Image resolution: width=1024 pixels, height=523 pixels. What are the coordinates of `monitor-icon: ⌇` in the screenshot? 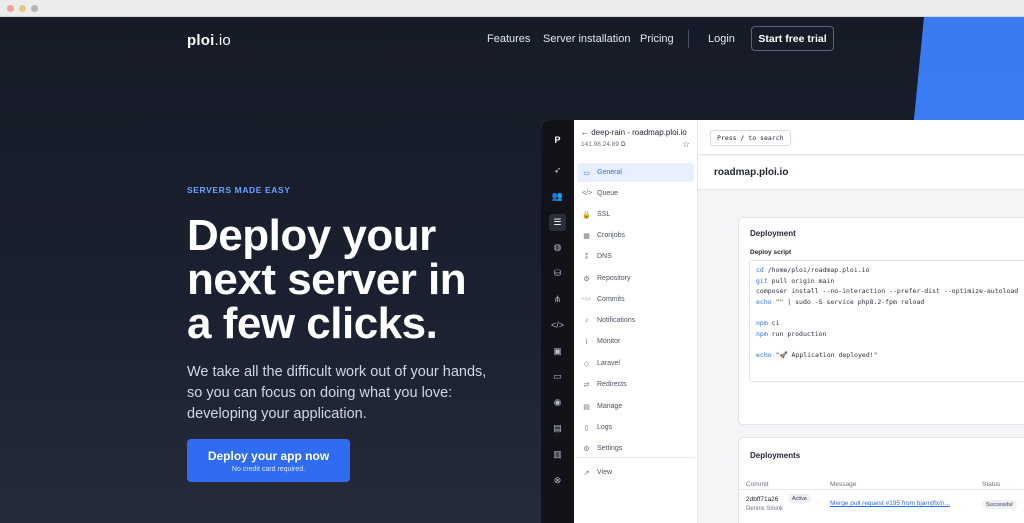 It's located at (586, 342).